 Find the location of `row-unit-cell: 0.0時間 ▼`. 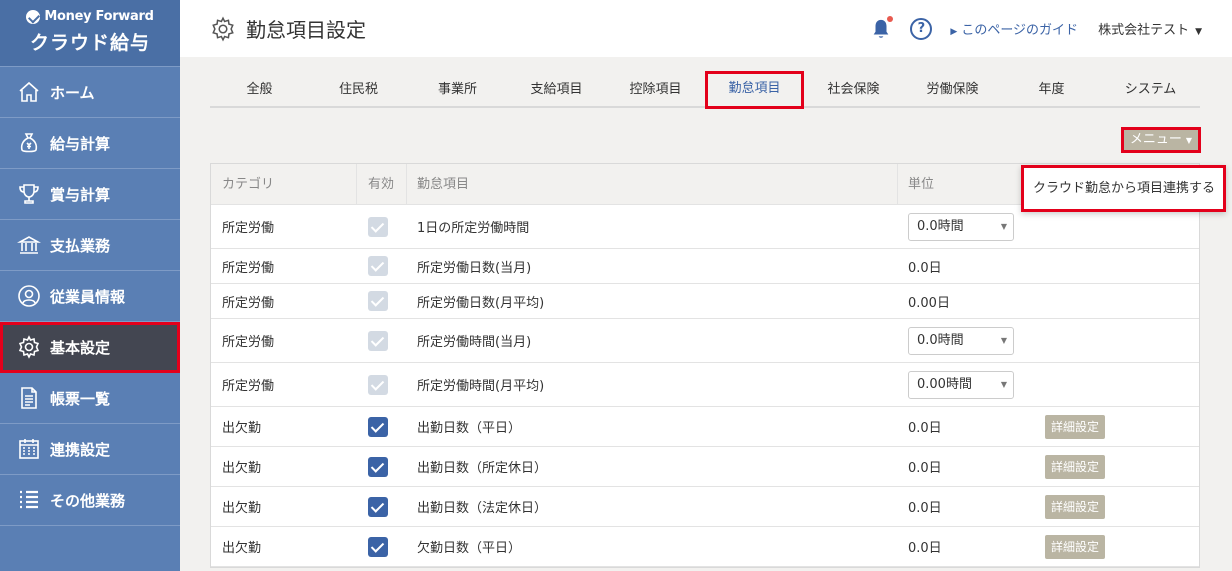

row-unit-cell: 0.0時間 ▼ is located at coordinates (966, 340).